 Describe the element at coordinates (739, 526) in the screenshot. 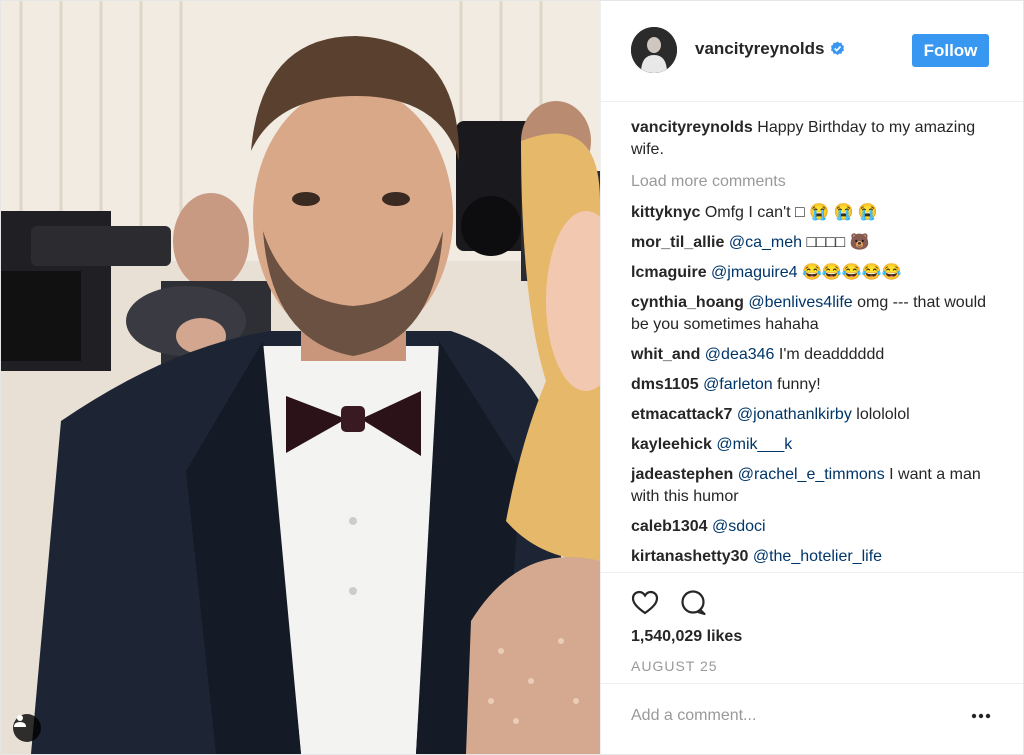

I see `comment-mention: @sdoci` at that location.